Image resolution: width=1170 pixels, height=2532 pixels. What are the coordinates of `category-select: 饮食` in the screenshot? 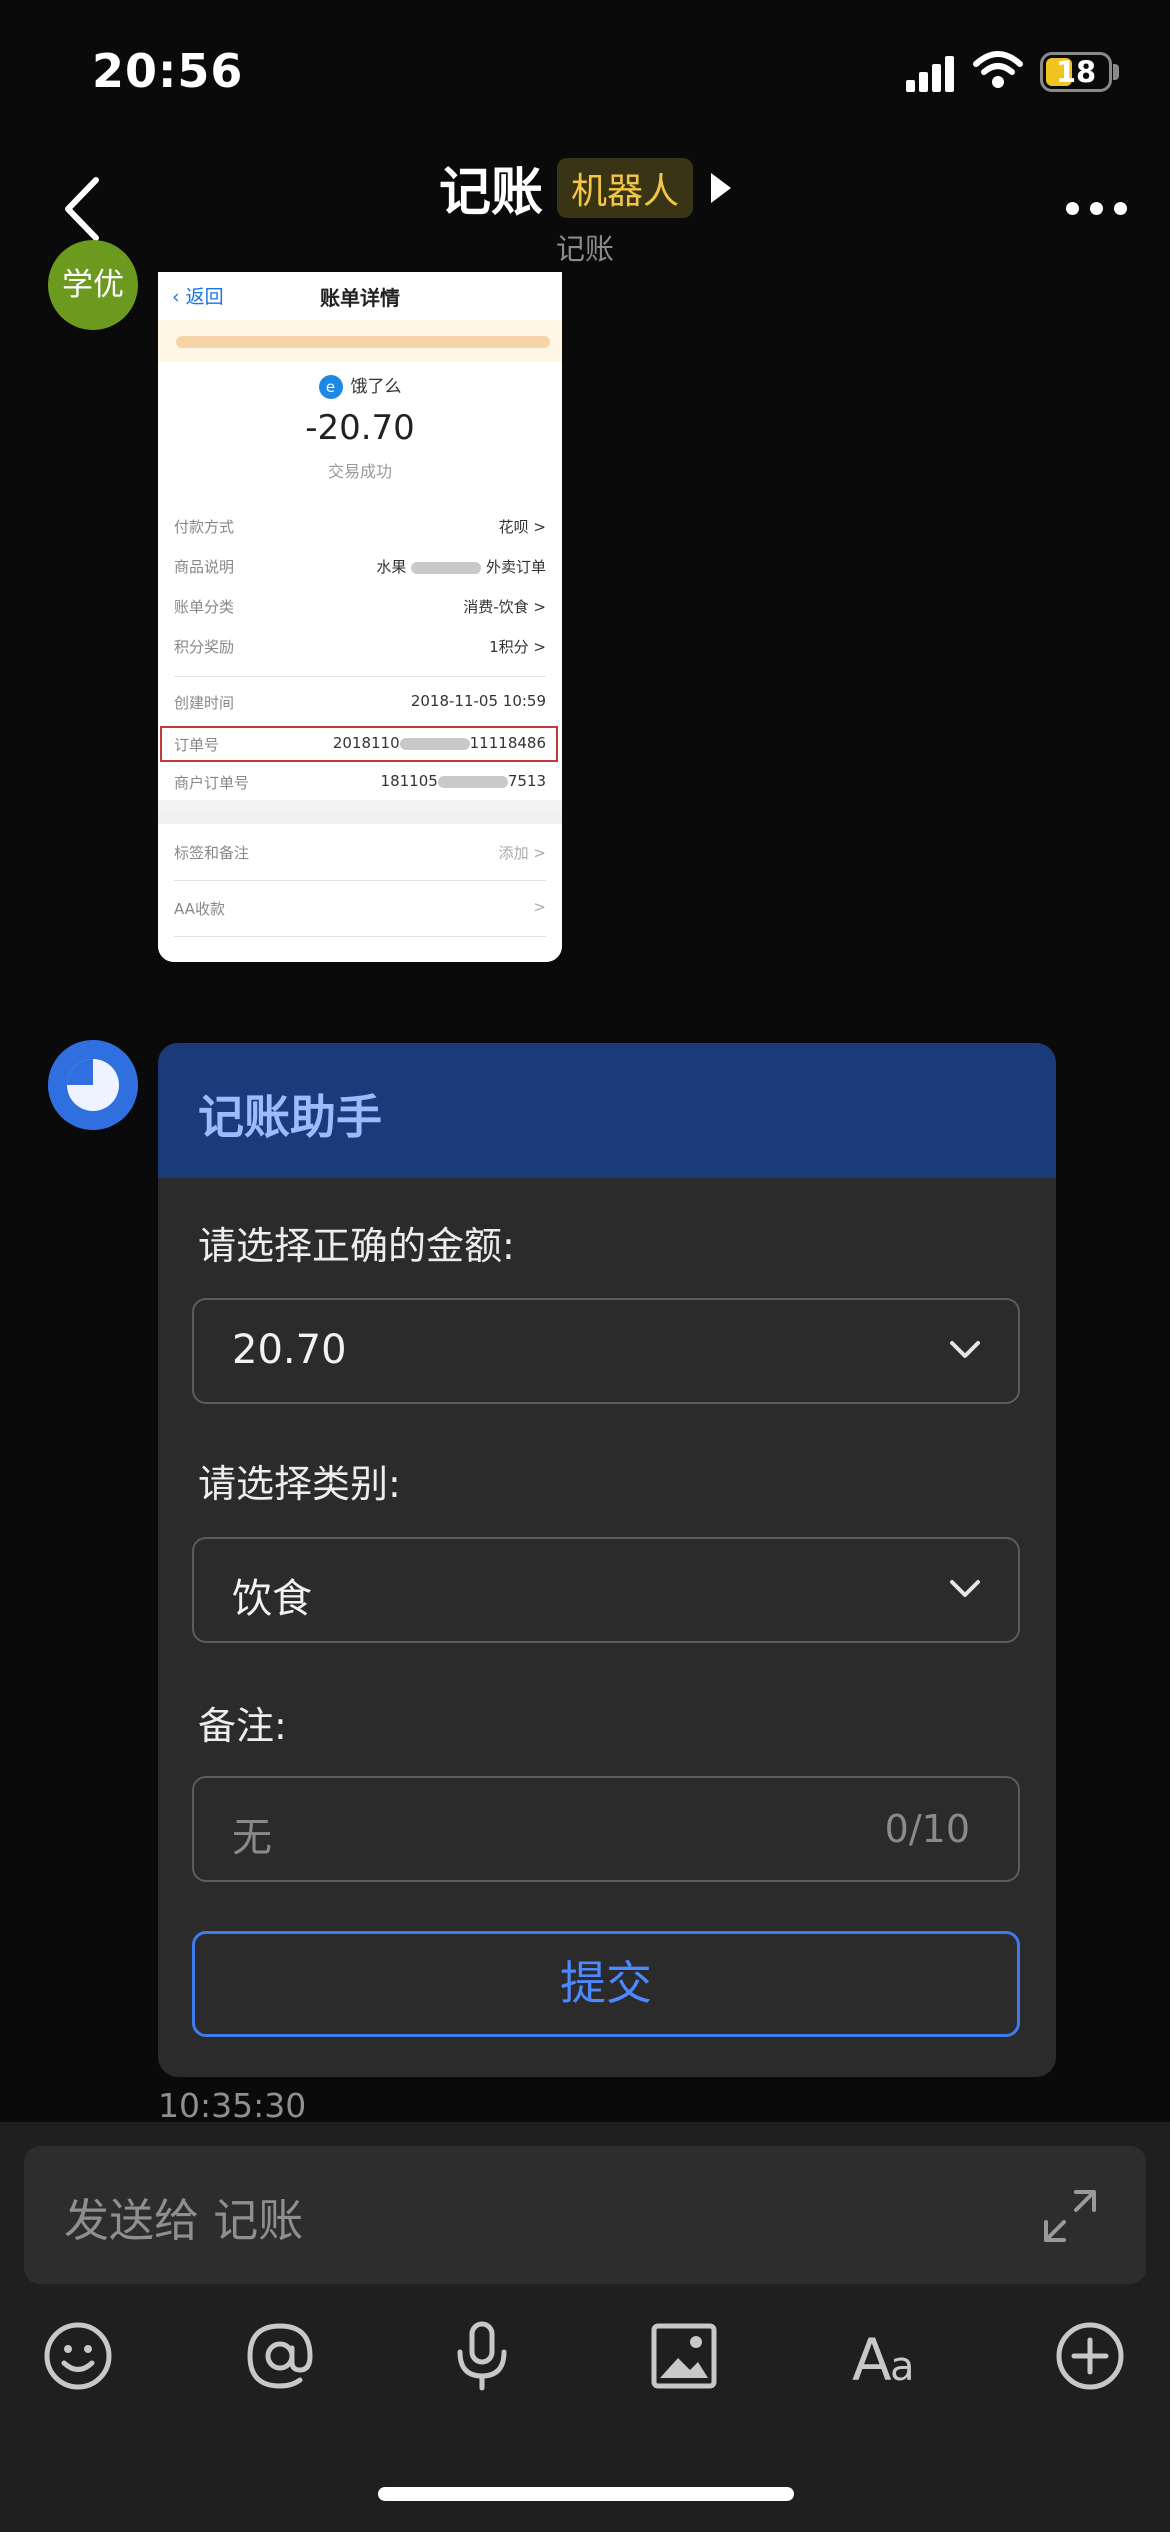 It's located at (606, 1590).